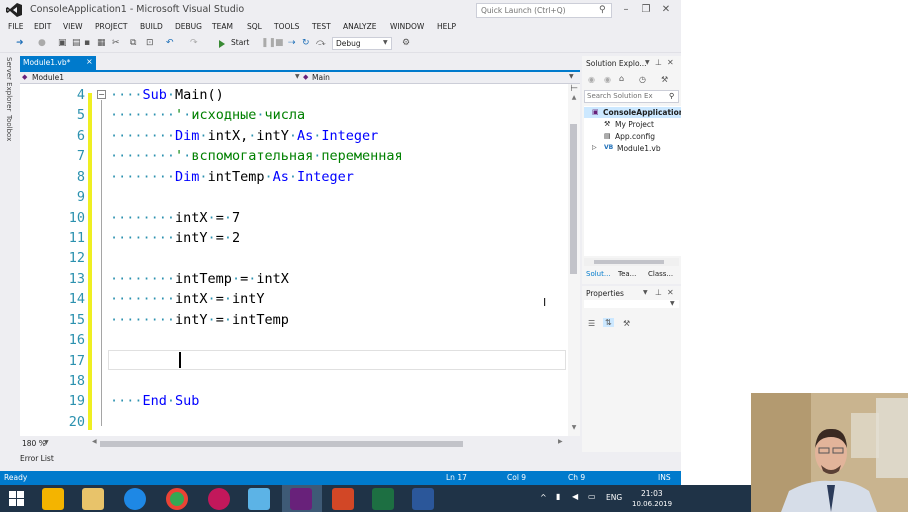 The height and width of the screenshot is (512, 908). What do you see at coordinates (175, 218) in the screenshot?
I see `code-line: ········intX·=·7` at bounding box center [175, 218].